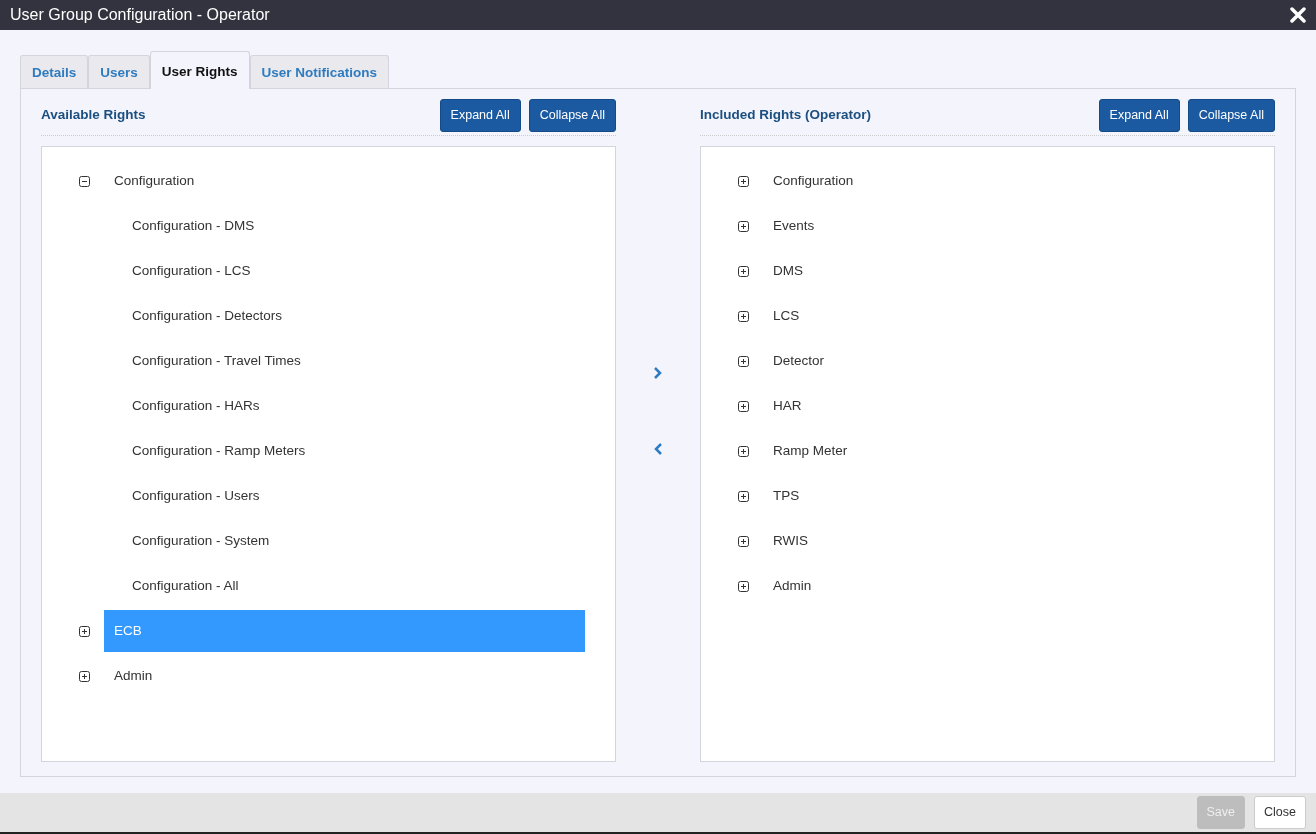 The image size is (1316, 834). What do you see at coordinates (1298, 15) in the screenshot?
I see `close-icon` at bounding box center [1298, 15].